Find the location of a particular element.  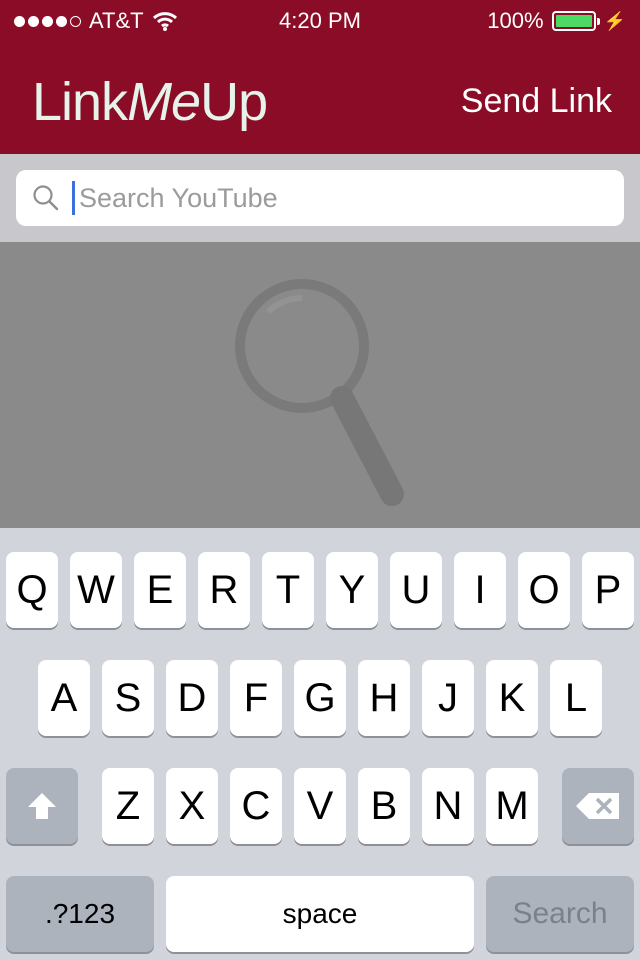

key-k: K is located at coordinates (512, 698).